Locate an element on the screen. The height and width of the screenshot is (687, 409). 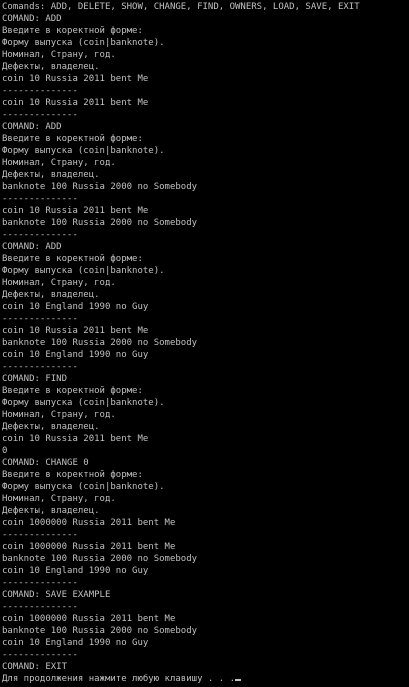
console-line: COMAND: FIND is located at coordinates (35, 379).